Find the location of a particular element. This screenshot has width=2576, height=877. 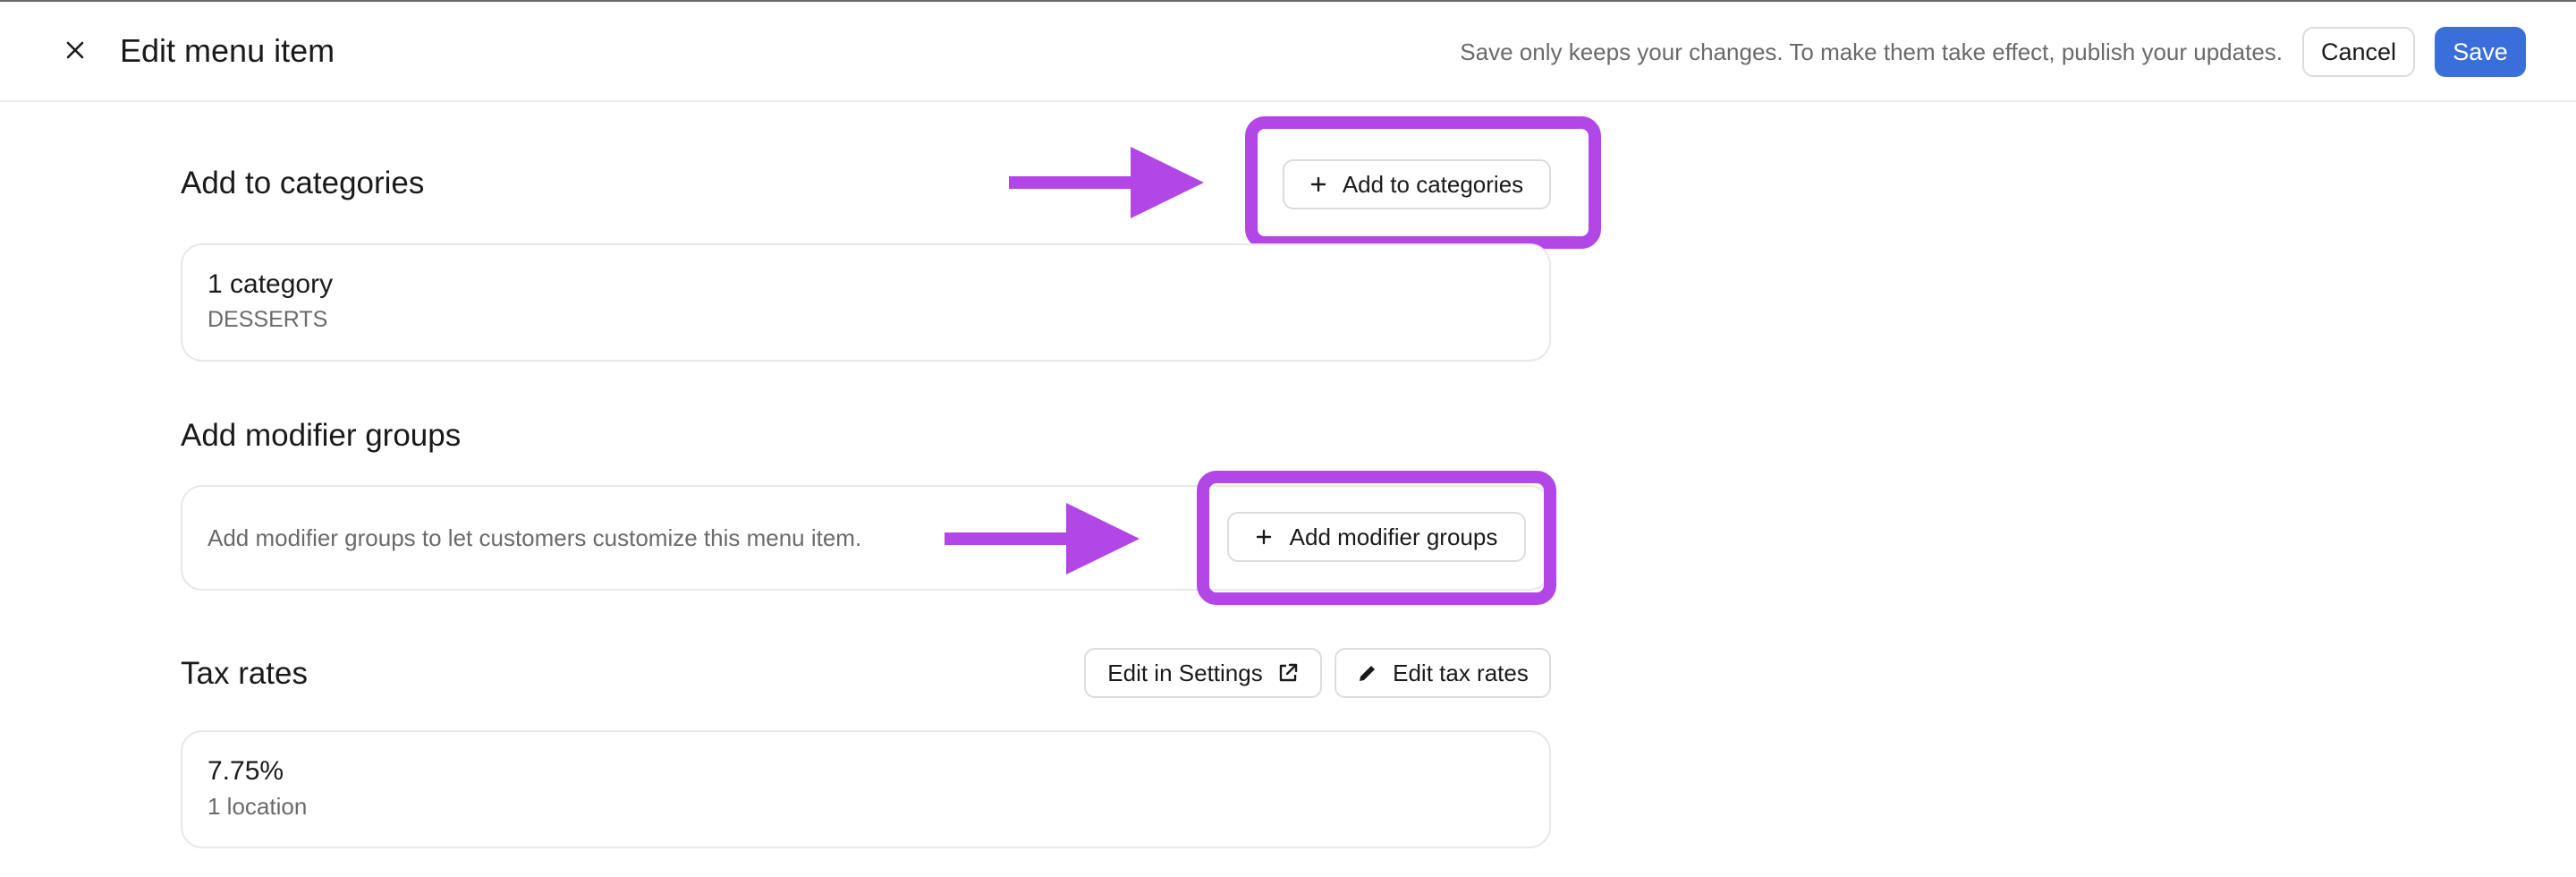

page-title: Edit menu item is located at coordinates (227, 50).